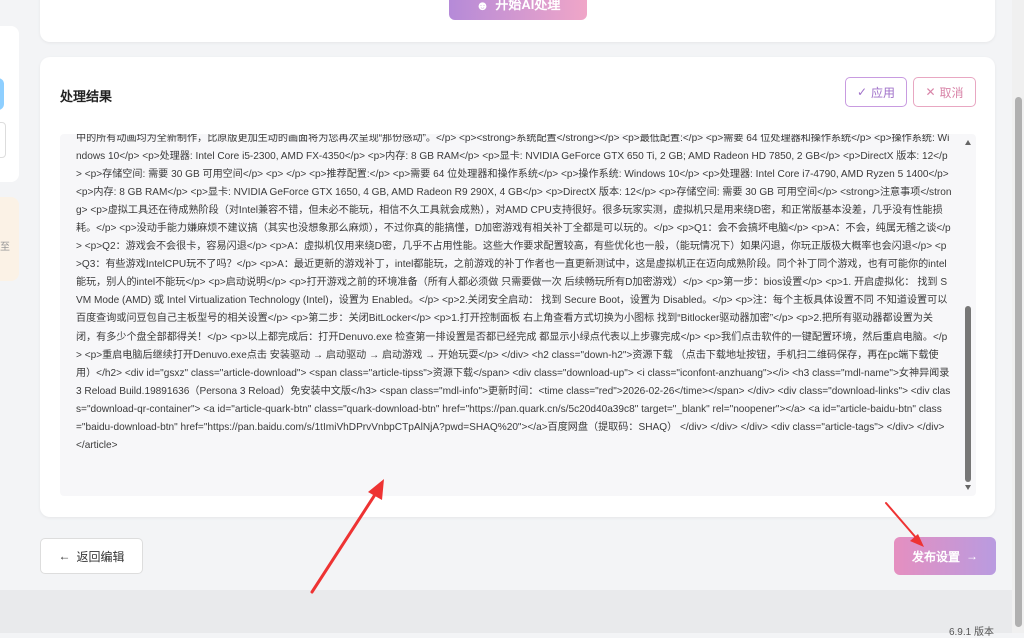  What do you see at coordinates (1018, 362) in the screenshot?
I see `page-scroll-thumb` at bounding box center [1018, 362].